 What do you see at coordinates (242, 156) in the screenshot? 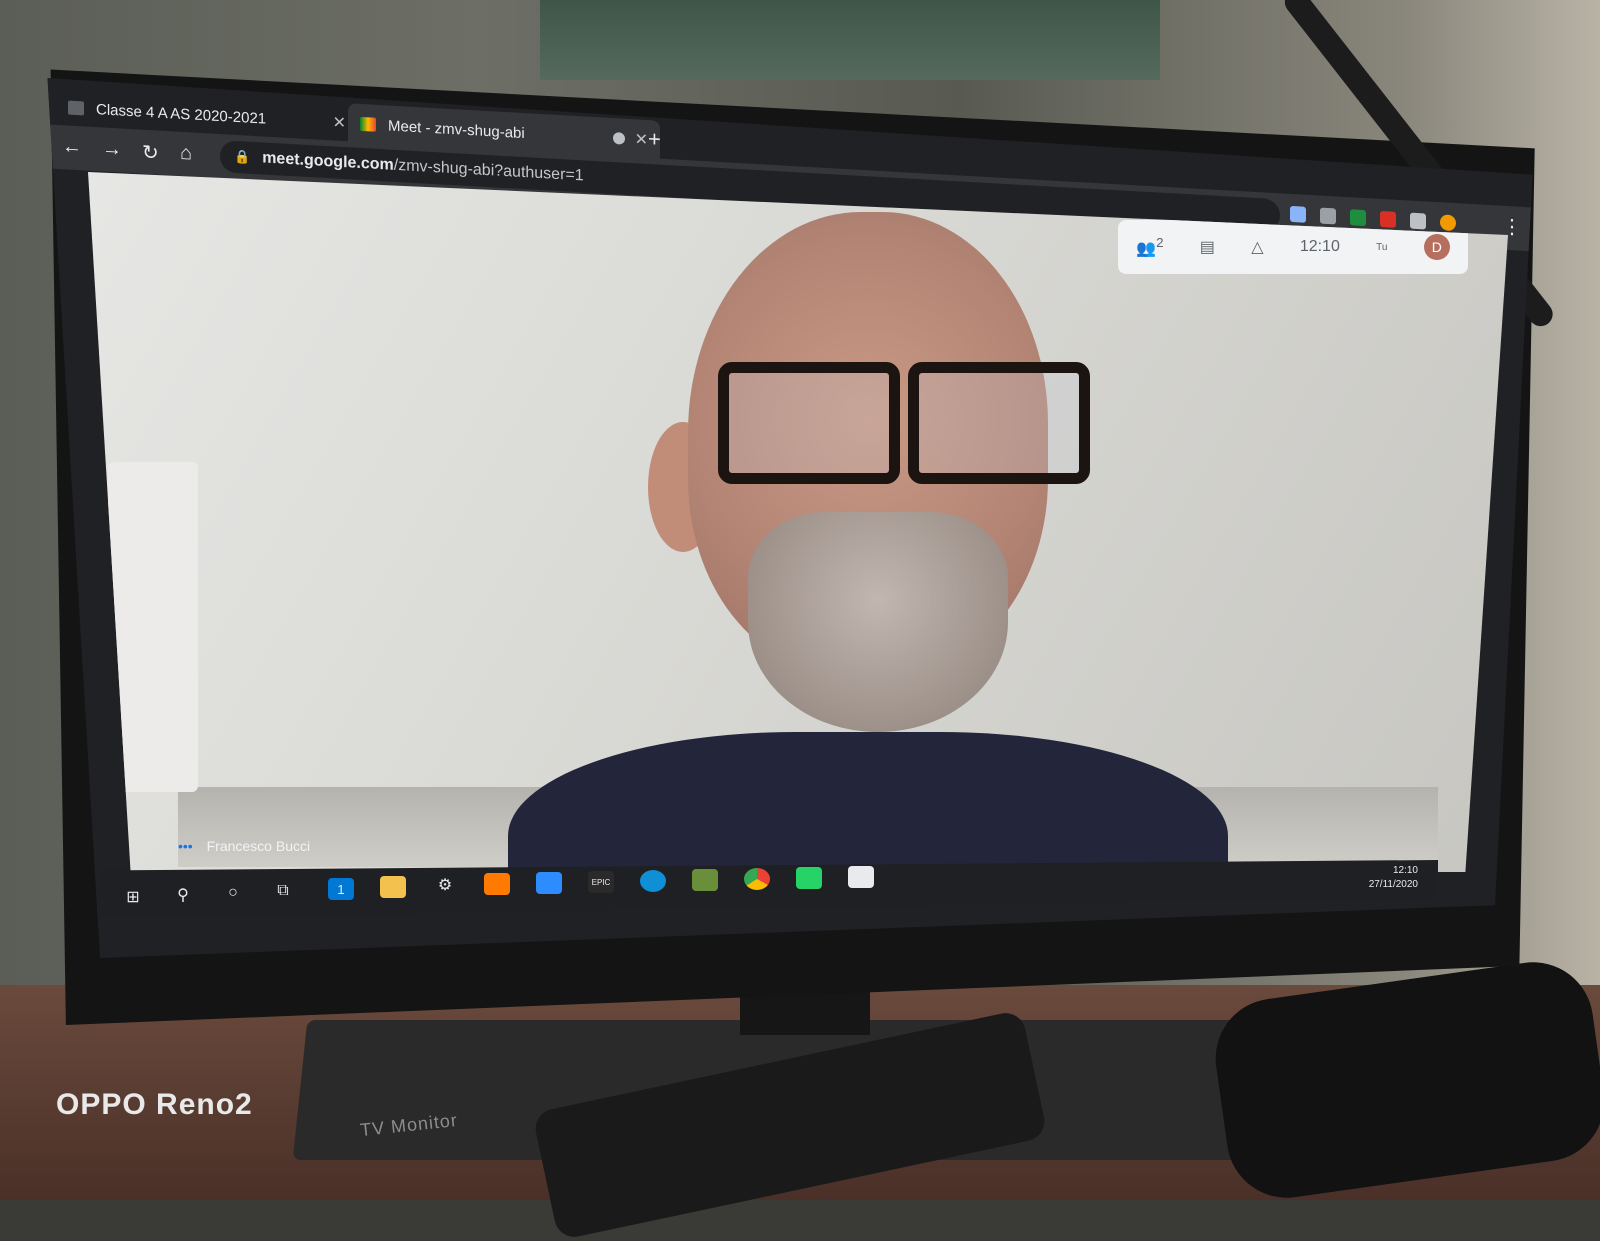
I see `lock-icon: 🔒` at bounding box center [242, 156].